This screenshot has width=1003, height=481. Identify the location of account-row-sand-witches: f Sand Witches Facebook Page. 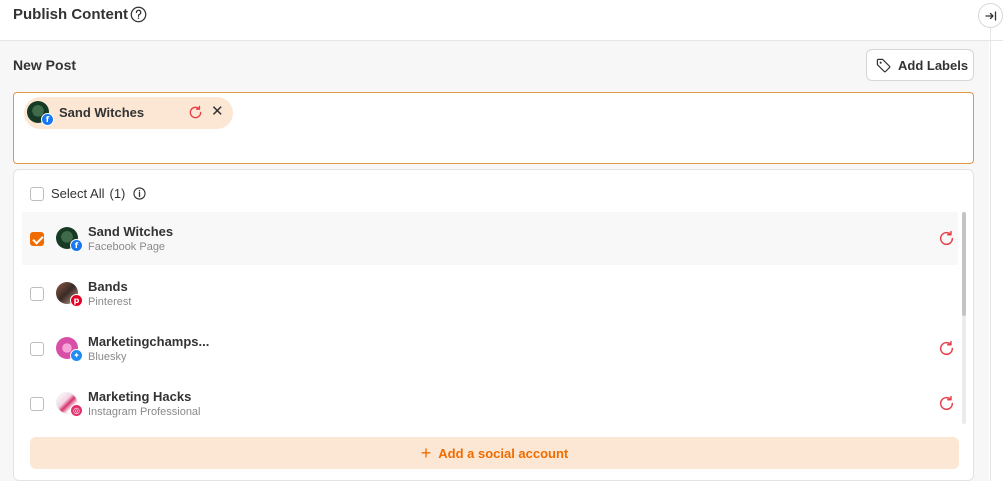
(490, 238).